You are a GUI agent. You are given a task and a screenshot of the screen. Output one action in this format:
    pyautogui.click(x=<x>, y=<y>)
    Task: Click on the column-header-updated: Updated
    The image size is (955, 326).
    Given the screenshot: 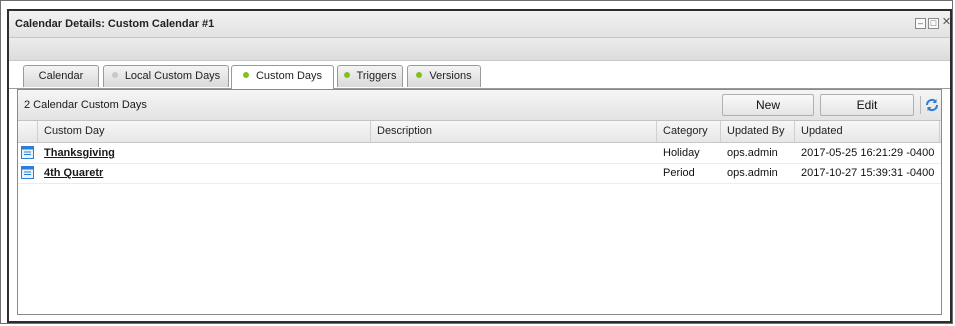 What is the action you would take?
    pyautogui.click(x=867, y=131)
    